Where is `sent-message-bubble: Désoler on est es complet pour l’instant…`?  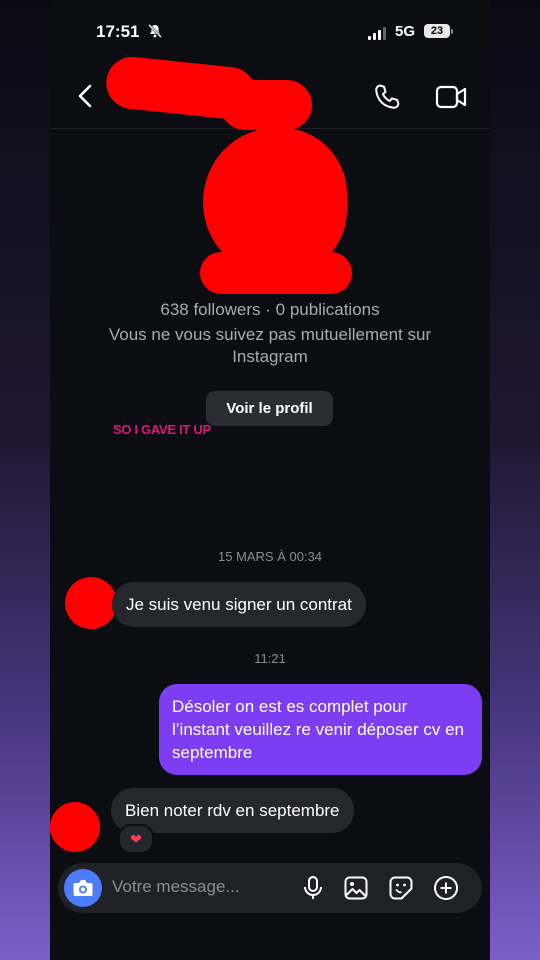 sent-message-bubble: Désoler on est es complet pour l’instant… is located at coordinates (320, 729).